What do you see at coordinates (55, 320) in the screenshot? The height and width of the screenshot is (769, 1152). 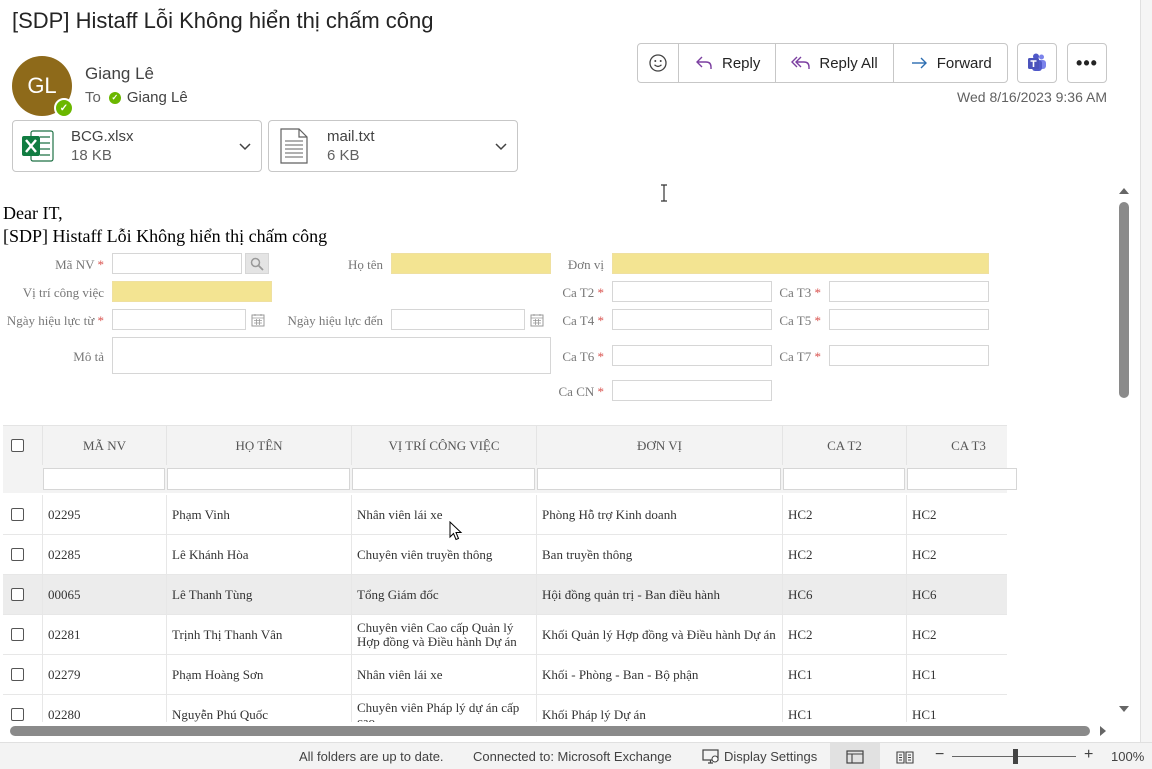 I see `label-hieu-luc-tu: Ngày hiệu lực từ *` at bounding box center [55, 320].